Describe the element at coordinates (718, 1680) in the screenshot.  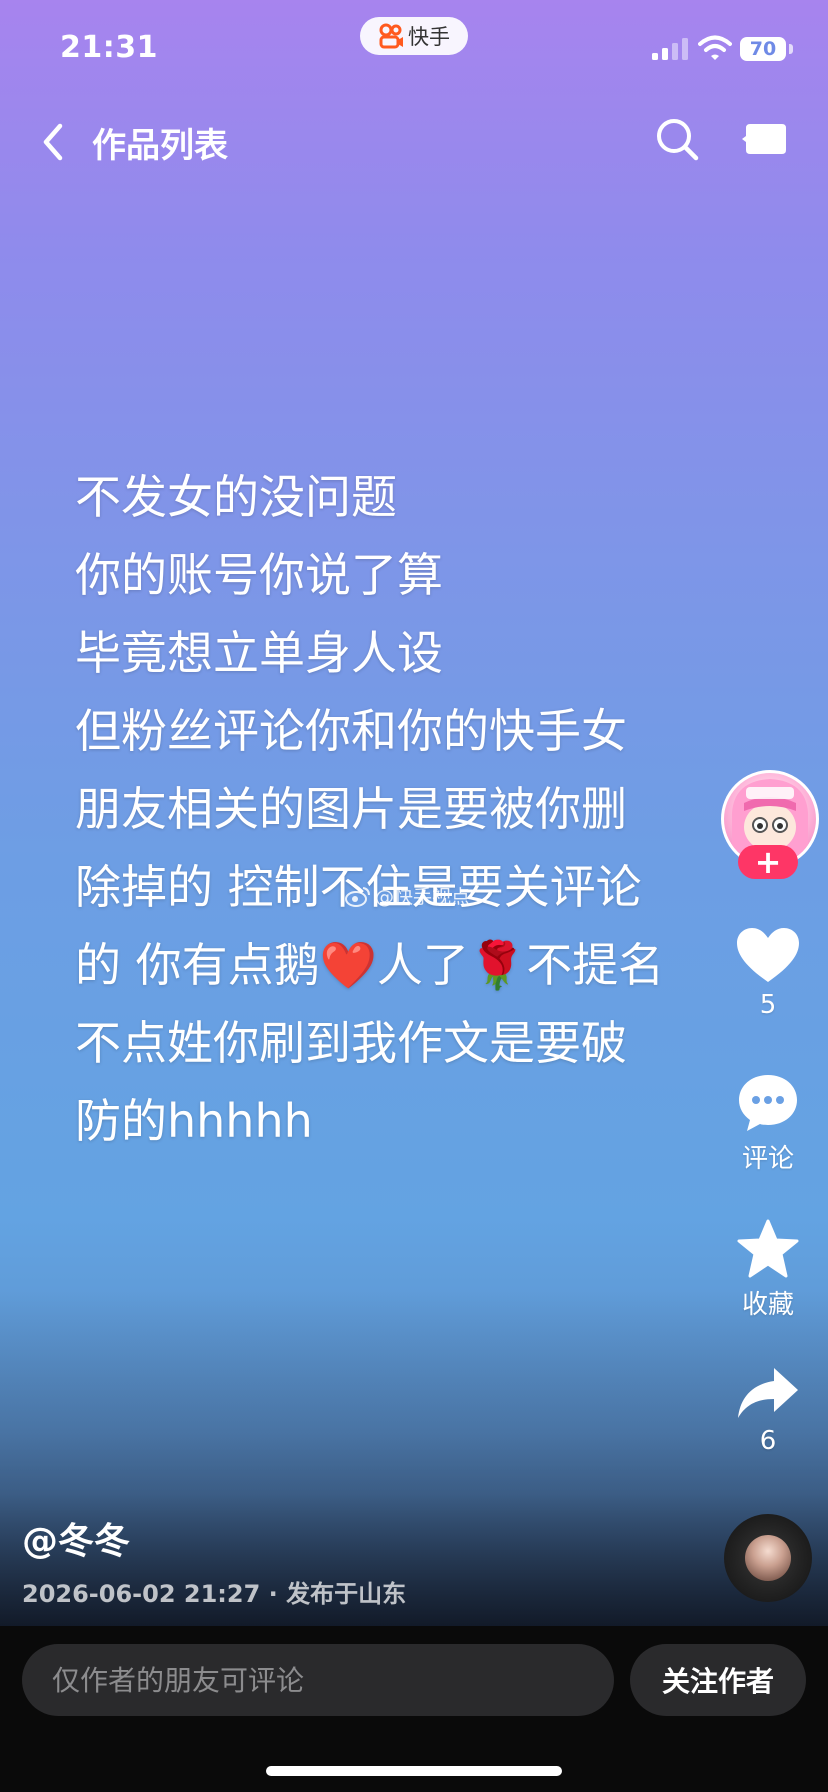
I see `follow-author-button: 关注作者` at that location.